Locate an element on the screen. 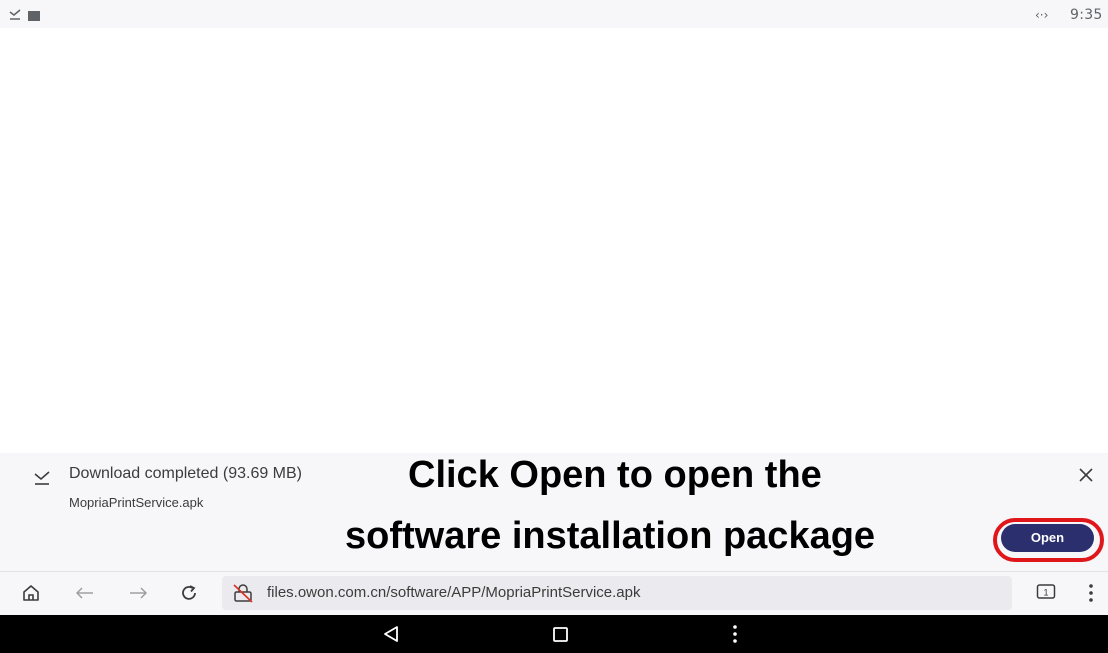  system-navigation-bar is located at coordinates (554, 634).